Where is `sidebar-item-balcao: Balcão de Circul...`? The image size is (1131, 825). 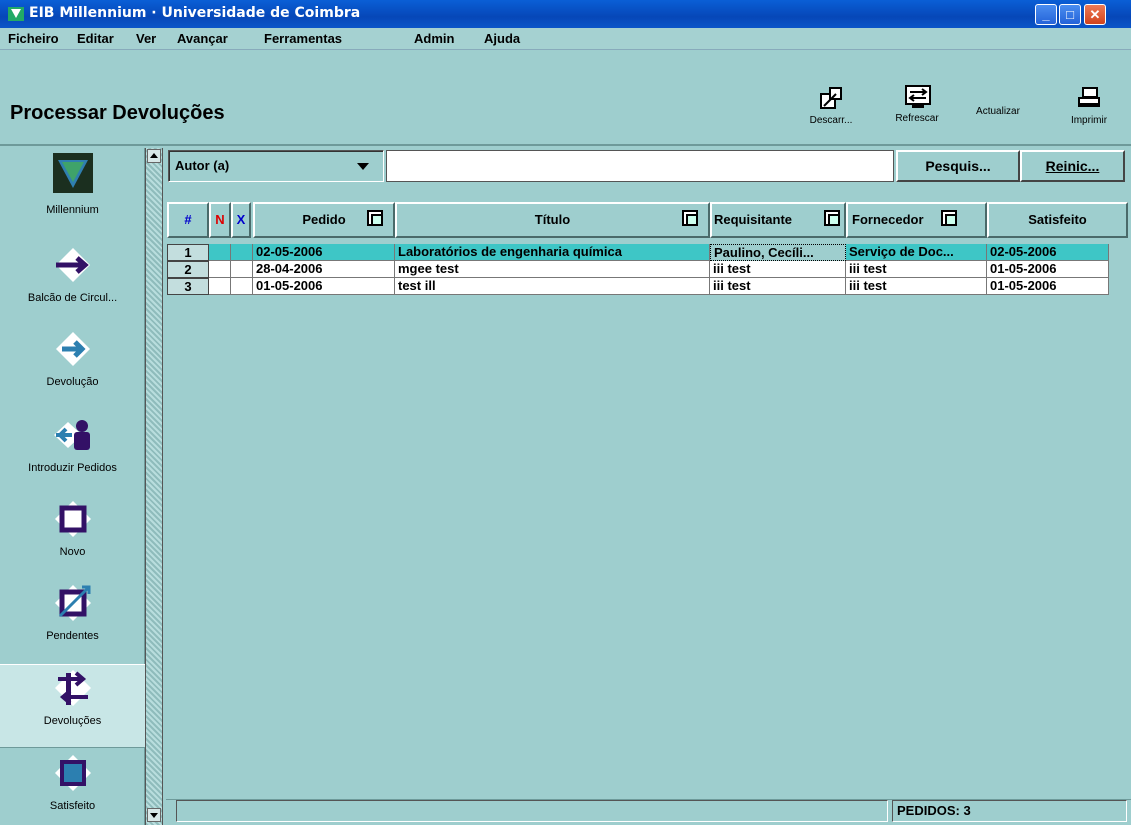 sidebar-item-balcao: Balcão de Circul... is located at coordinates (72, 284).